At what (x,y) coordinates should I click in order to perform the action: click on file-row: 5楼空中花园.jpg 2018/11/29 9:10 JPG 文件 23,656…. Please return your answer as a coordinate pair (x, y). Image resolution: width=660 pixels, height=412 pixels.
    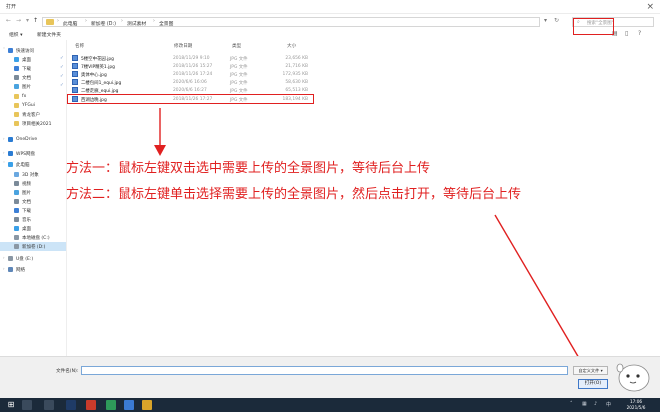
    Looking at the image, I should click on (192, 58).